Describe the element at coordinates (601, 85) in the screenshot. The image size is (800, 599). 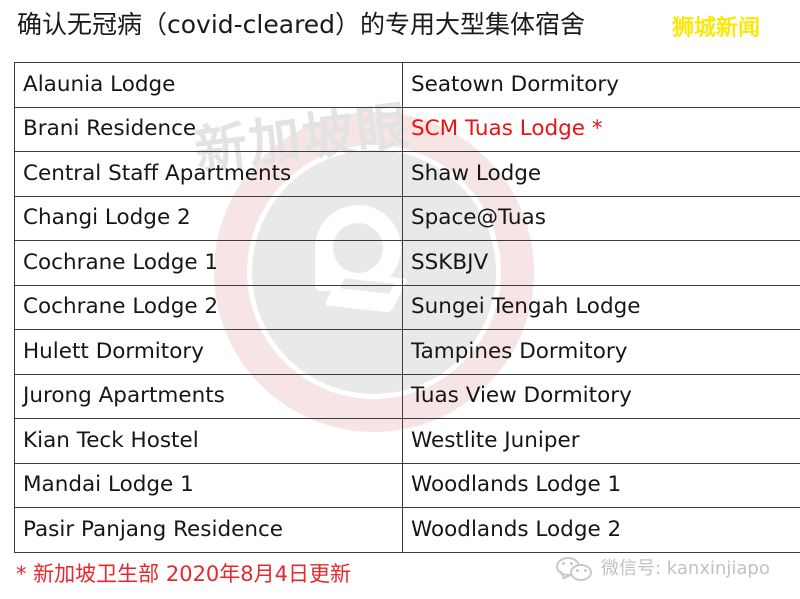
I see `dormitory-cell-right: Seatown Dormitory` at that location.